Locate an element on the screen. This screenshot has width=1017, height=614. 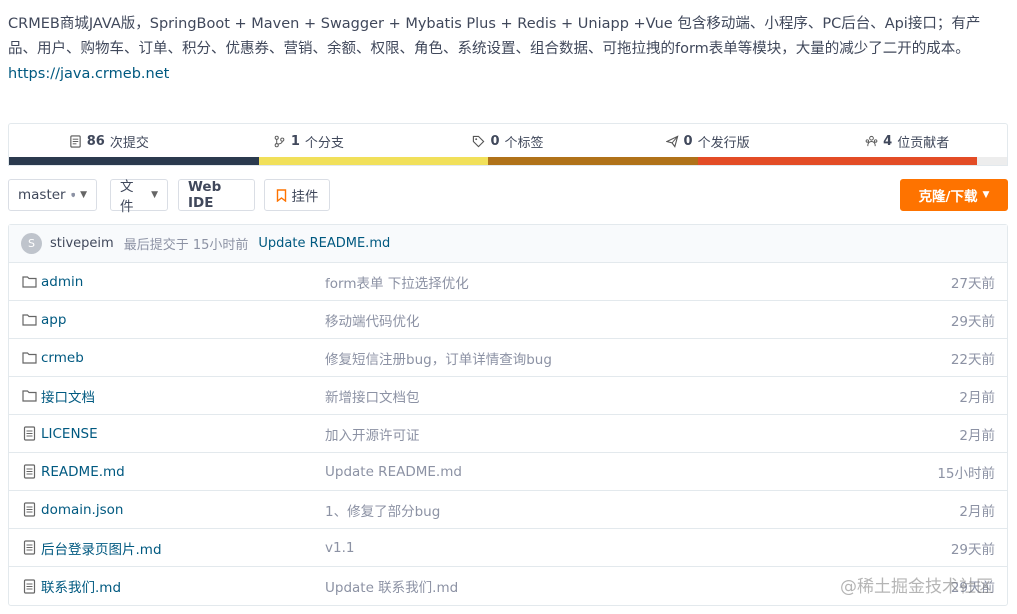
branch-name: master is located at coordinates (42, 195).